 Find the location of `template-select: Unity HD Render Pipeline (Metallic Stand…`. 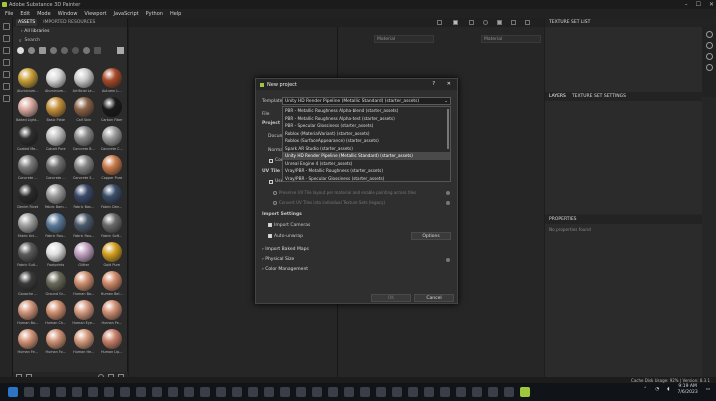

template-select: Unity HD Render Pipeline (Metallic Stand… is located at coordinates (366, 101).